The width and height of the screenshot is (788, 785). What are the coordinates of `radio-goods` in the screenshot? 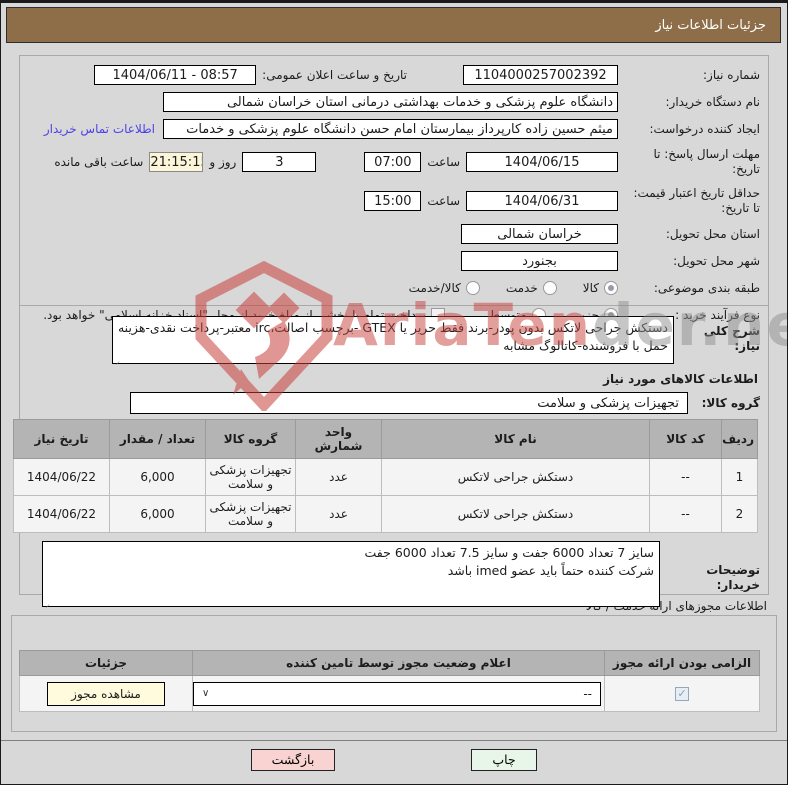 It's located at (611, 288).